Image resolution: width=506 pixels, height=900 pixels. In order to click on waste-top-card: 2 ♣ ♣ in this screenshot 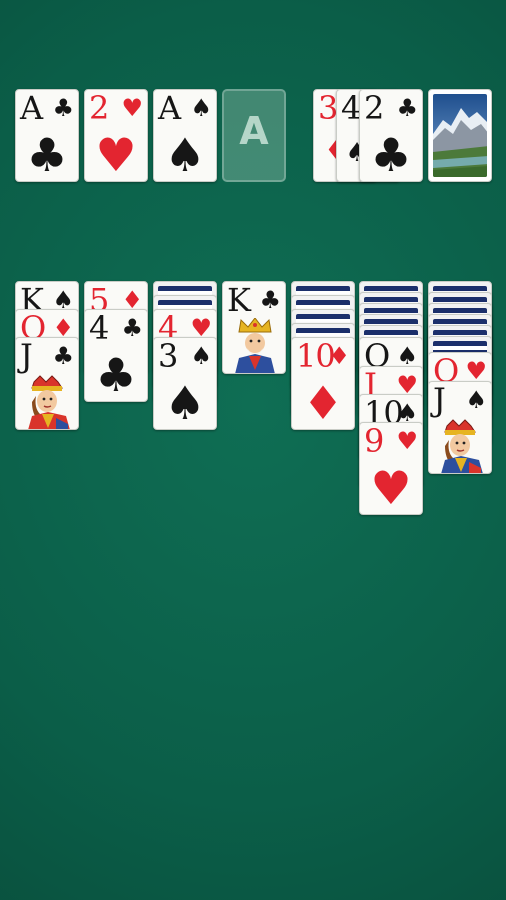, I will do `click(391, 135)`.